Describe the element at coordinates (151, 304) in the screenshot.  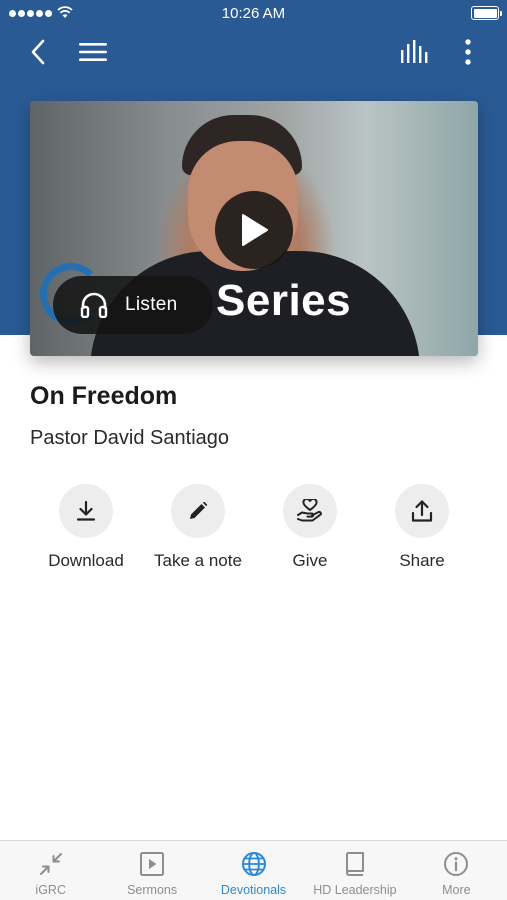
I see `listen-label: Listen` at that location.